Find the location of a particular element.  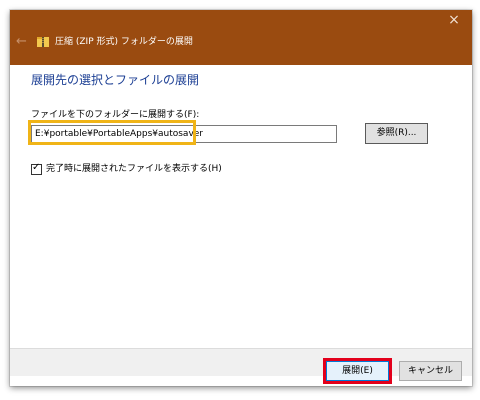

show-files-checkbox-label: 完了時に展開されたファイルを表示する(H) is located at coordinates (134, 169).